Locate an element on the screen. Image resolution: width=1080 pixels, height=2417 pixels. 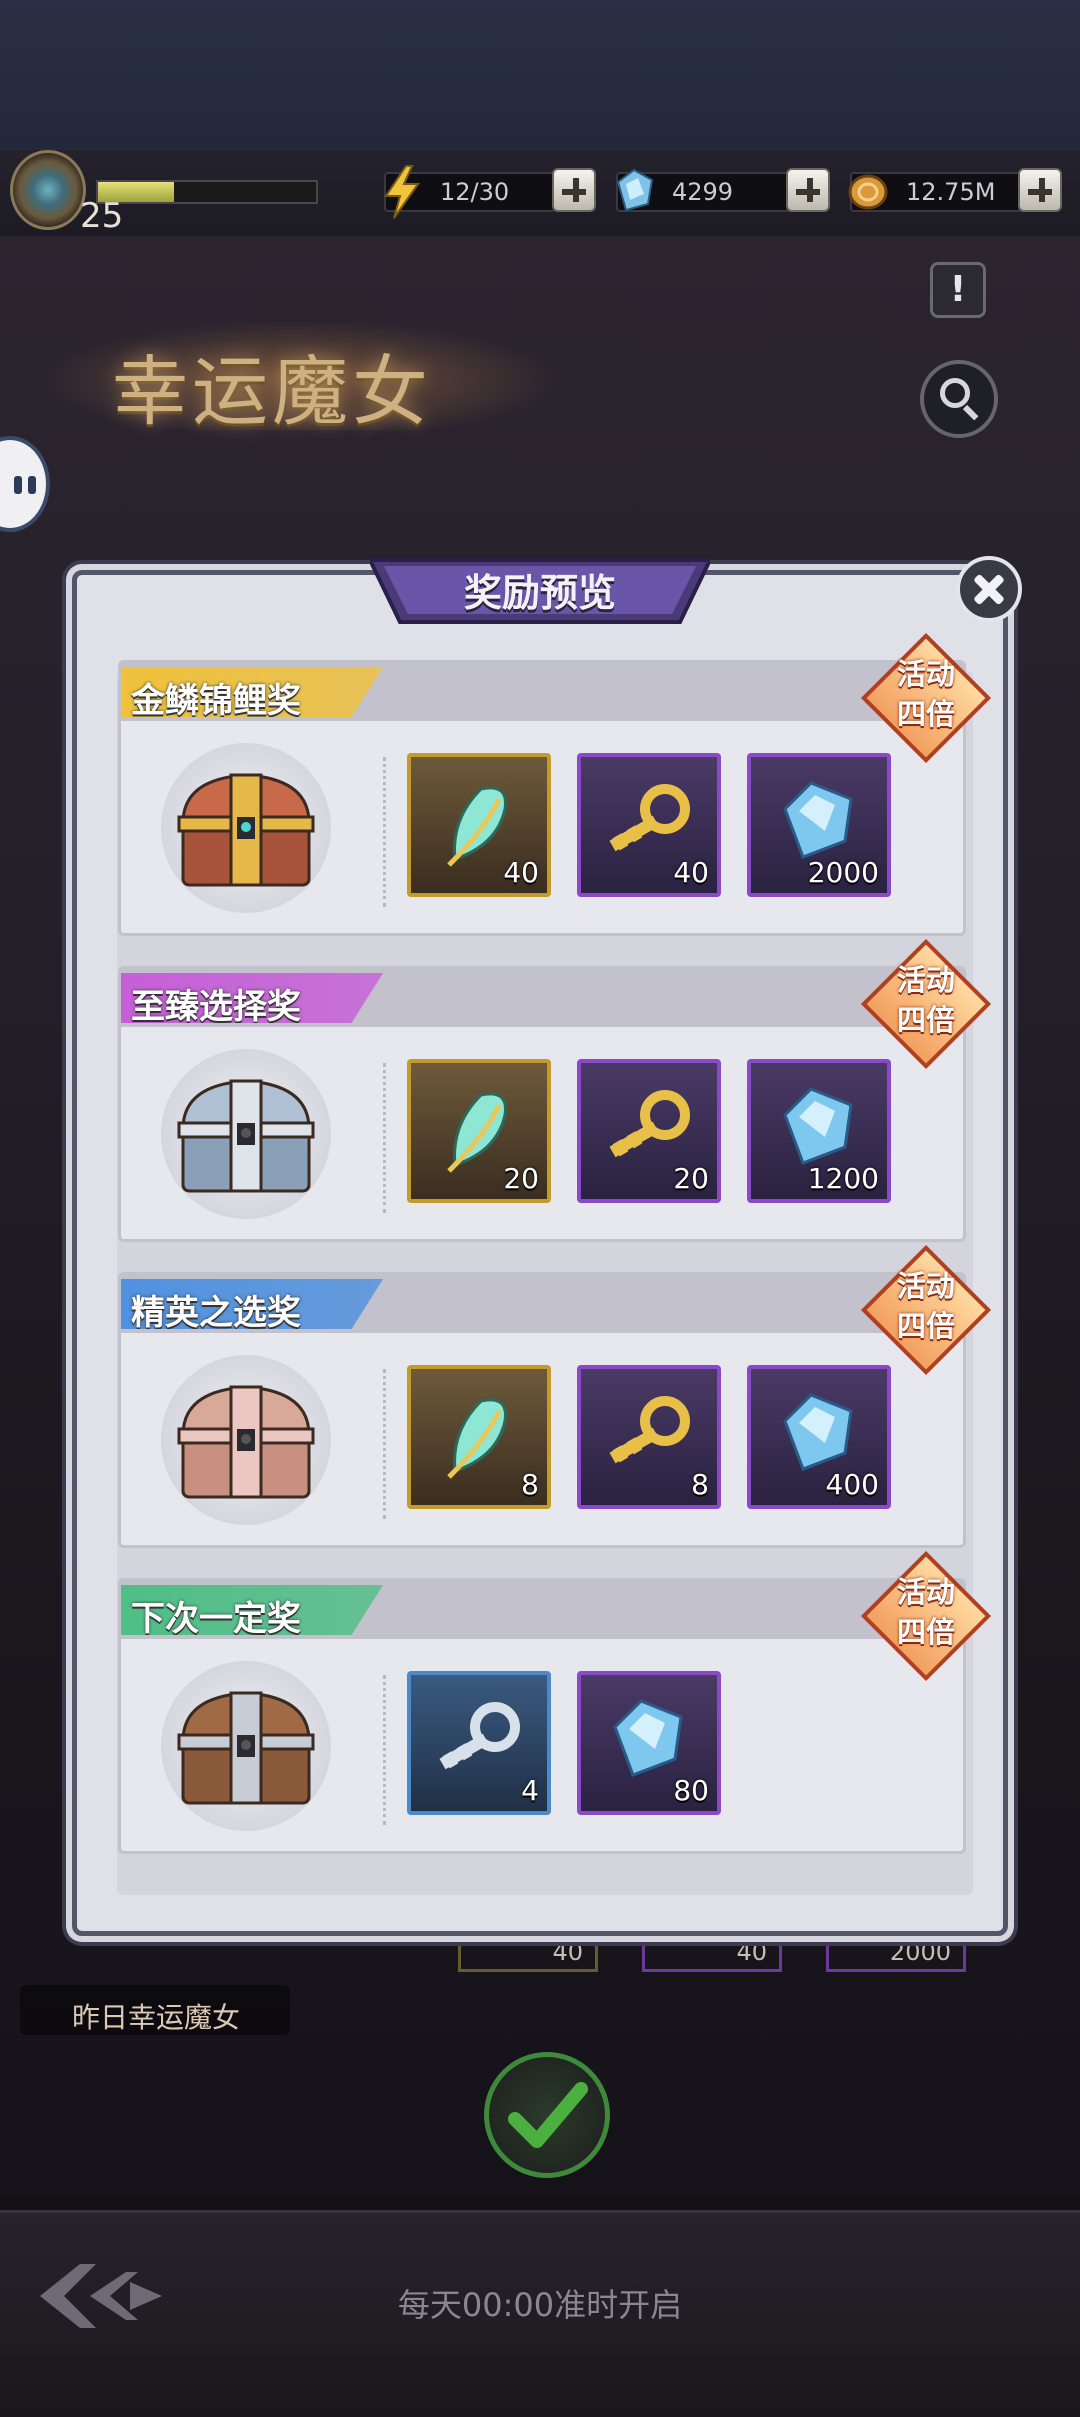
reward-item-silver-key: 4 is located at coordinates (479, 1743).